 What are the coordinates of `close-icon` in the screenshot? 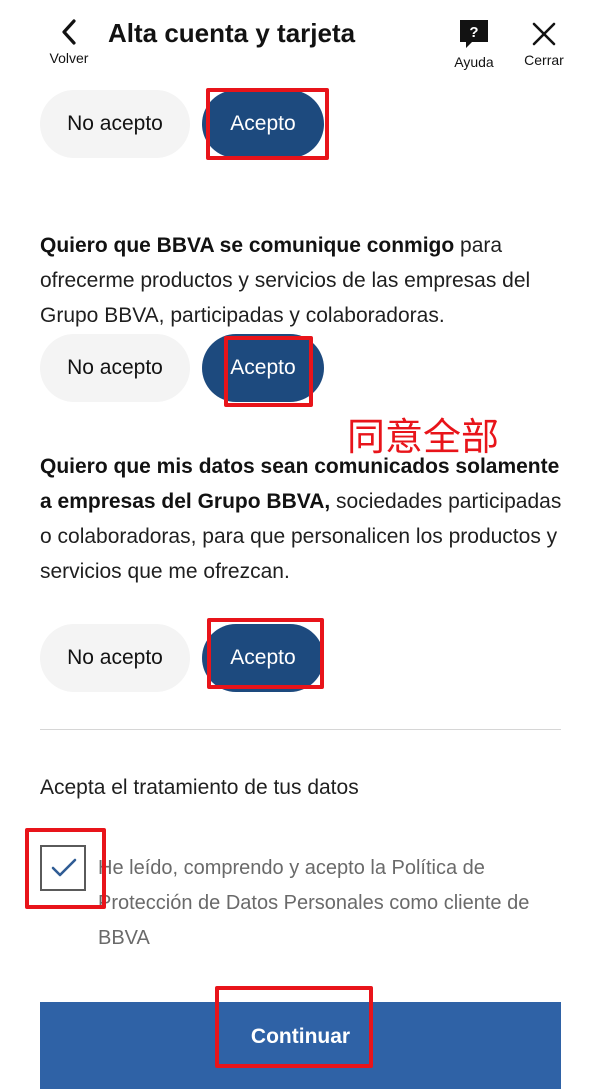 It's located at (544, 34).